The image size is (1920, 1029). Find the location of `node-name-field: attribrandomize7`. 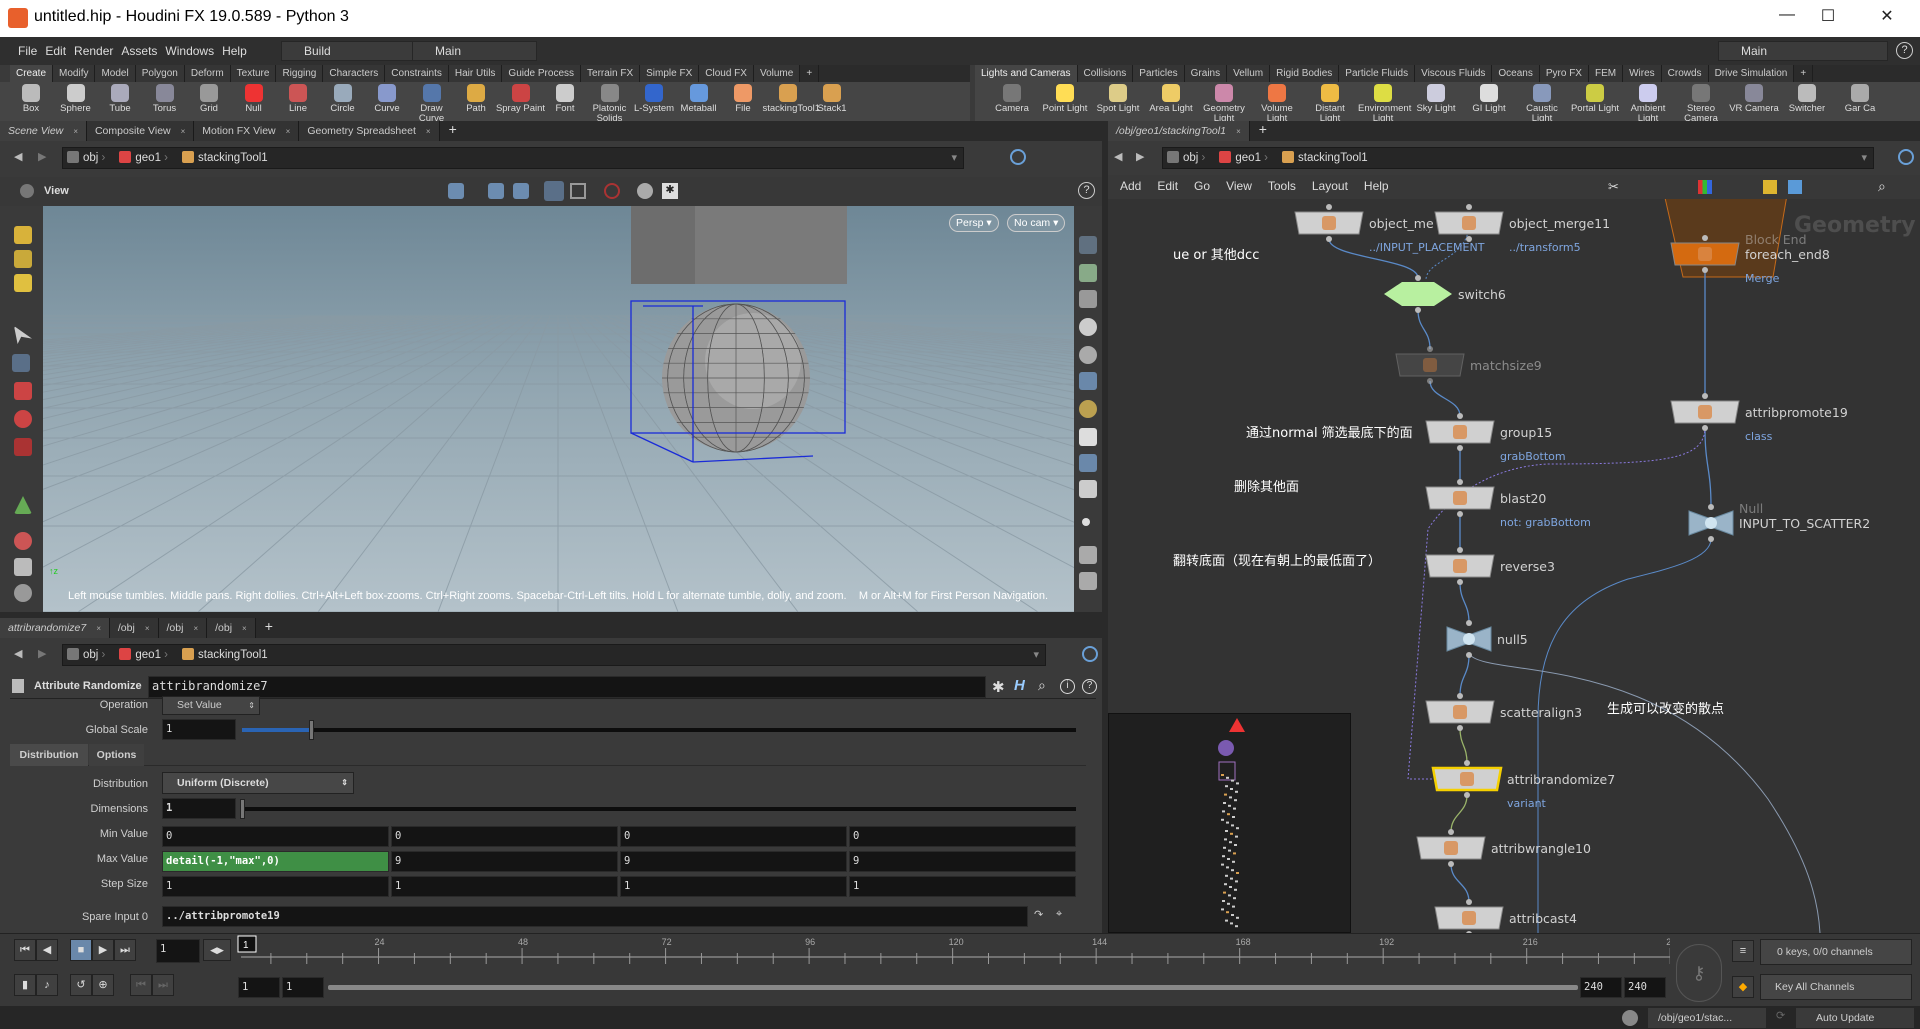

node-name-field: attribrandomize7 is located at coordinates (567, 687).